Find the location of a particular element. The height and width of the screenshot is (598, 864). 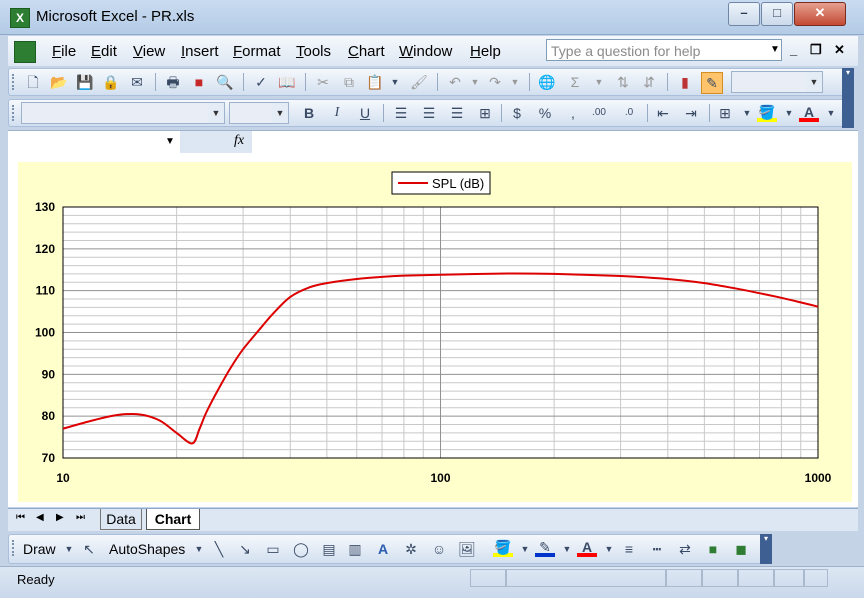

spelling-icon: ✓ is located at coordinates (261, 82).